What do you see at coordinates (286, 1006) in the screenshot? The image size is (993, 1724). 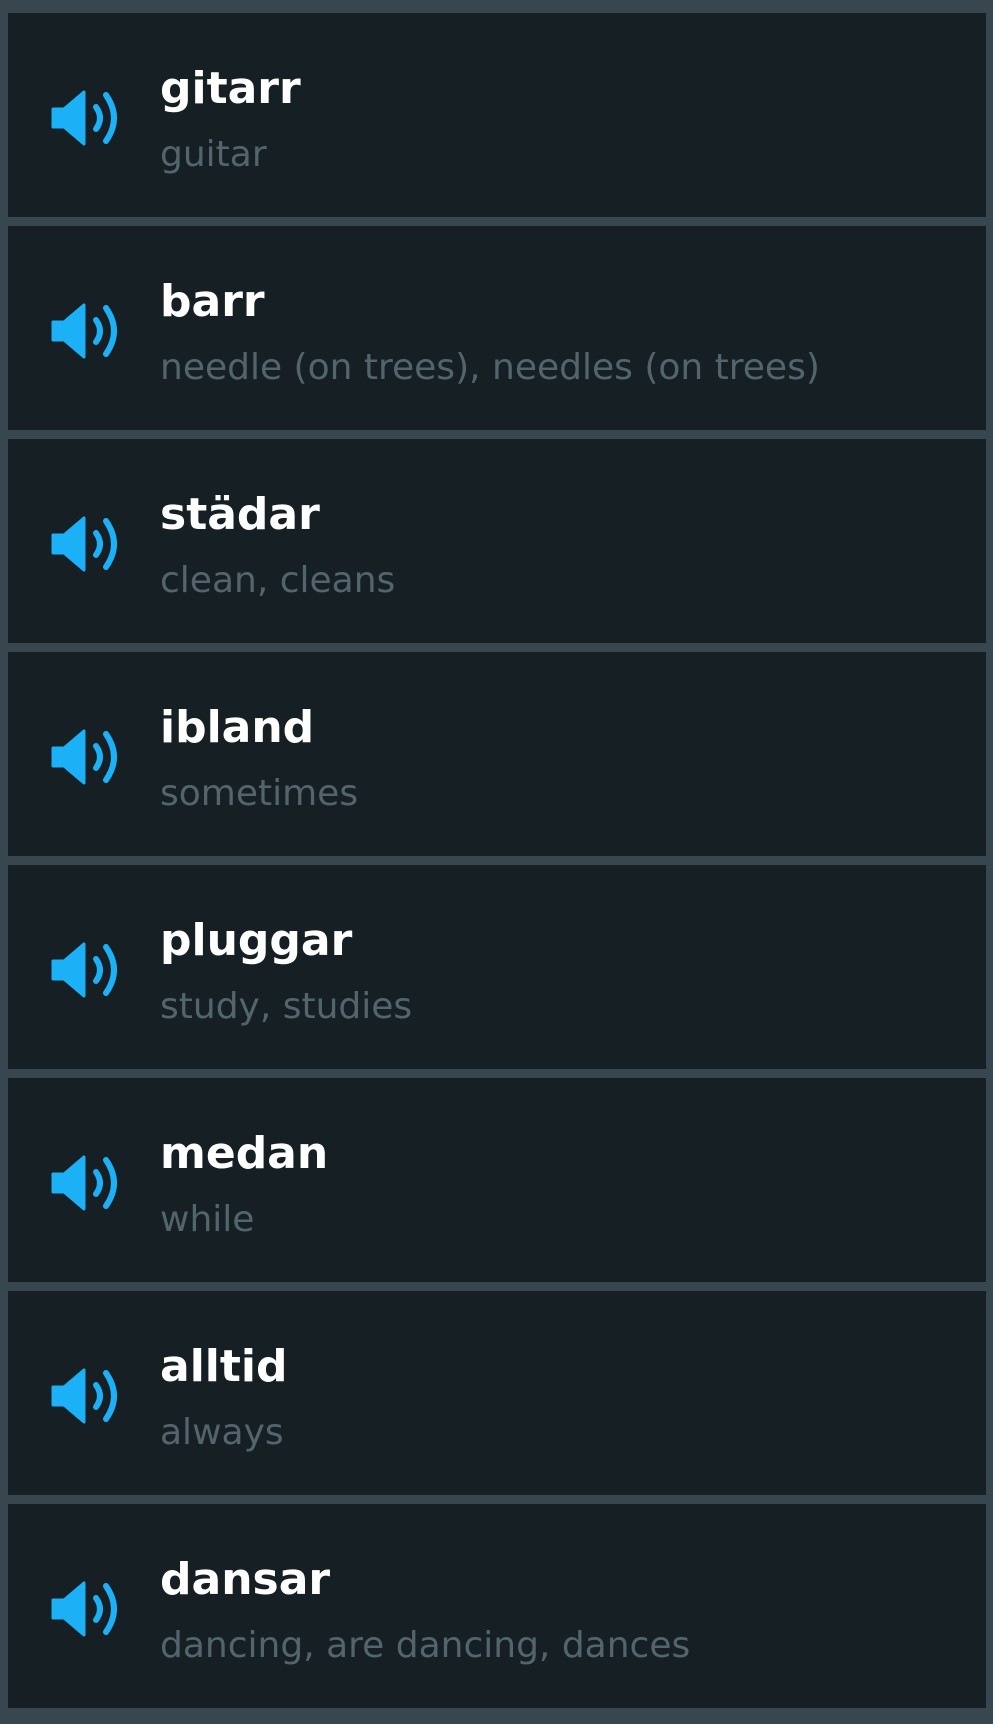 I see `word-translation: study, studies` at bounding box center [286, 1006].